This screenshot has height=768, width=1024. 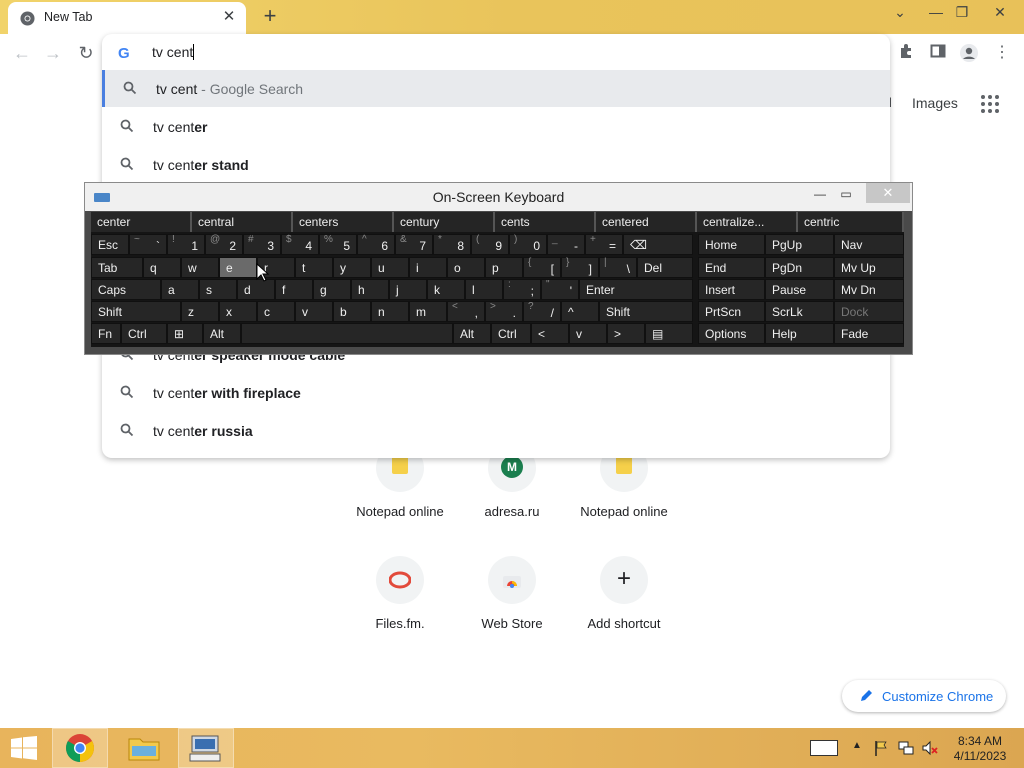 What do you see at coordinates (117, 267) in the screenshot?
I see `key-row2-0: Tab` at bounding box center [117, 267].